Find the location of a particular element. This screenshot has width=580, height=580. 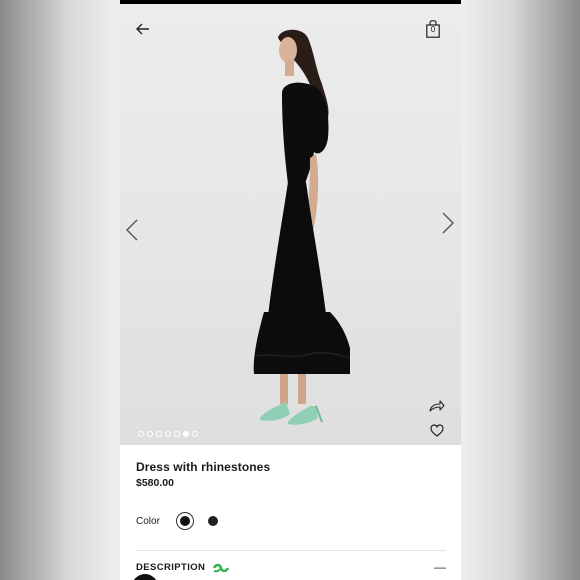

minus-icon: — is located at coordinates (440, 567).